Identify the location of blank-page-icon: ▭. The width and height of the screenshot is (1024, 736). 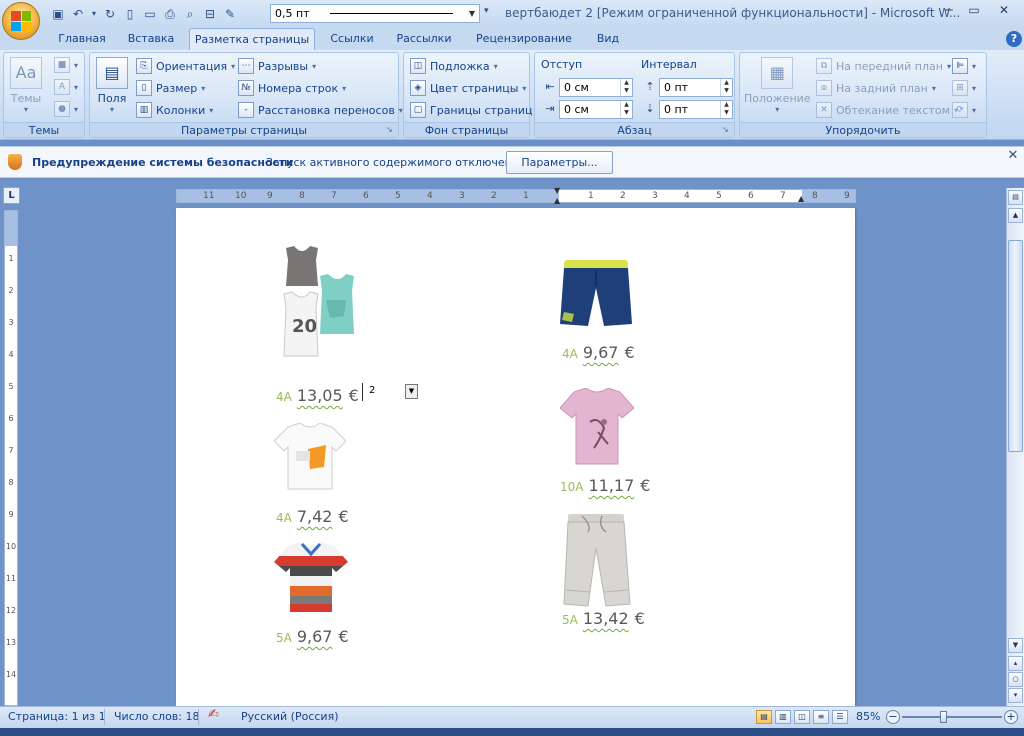
(150, 14).